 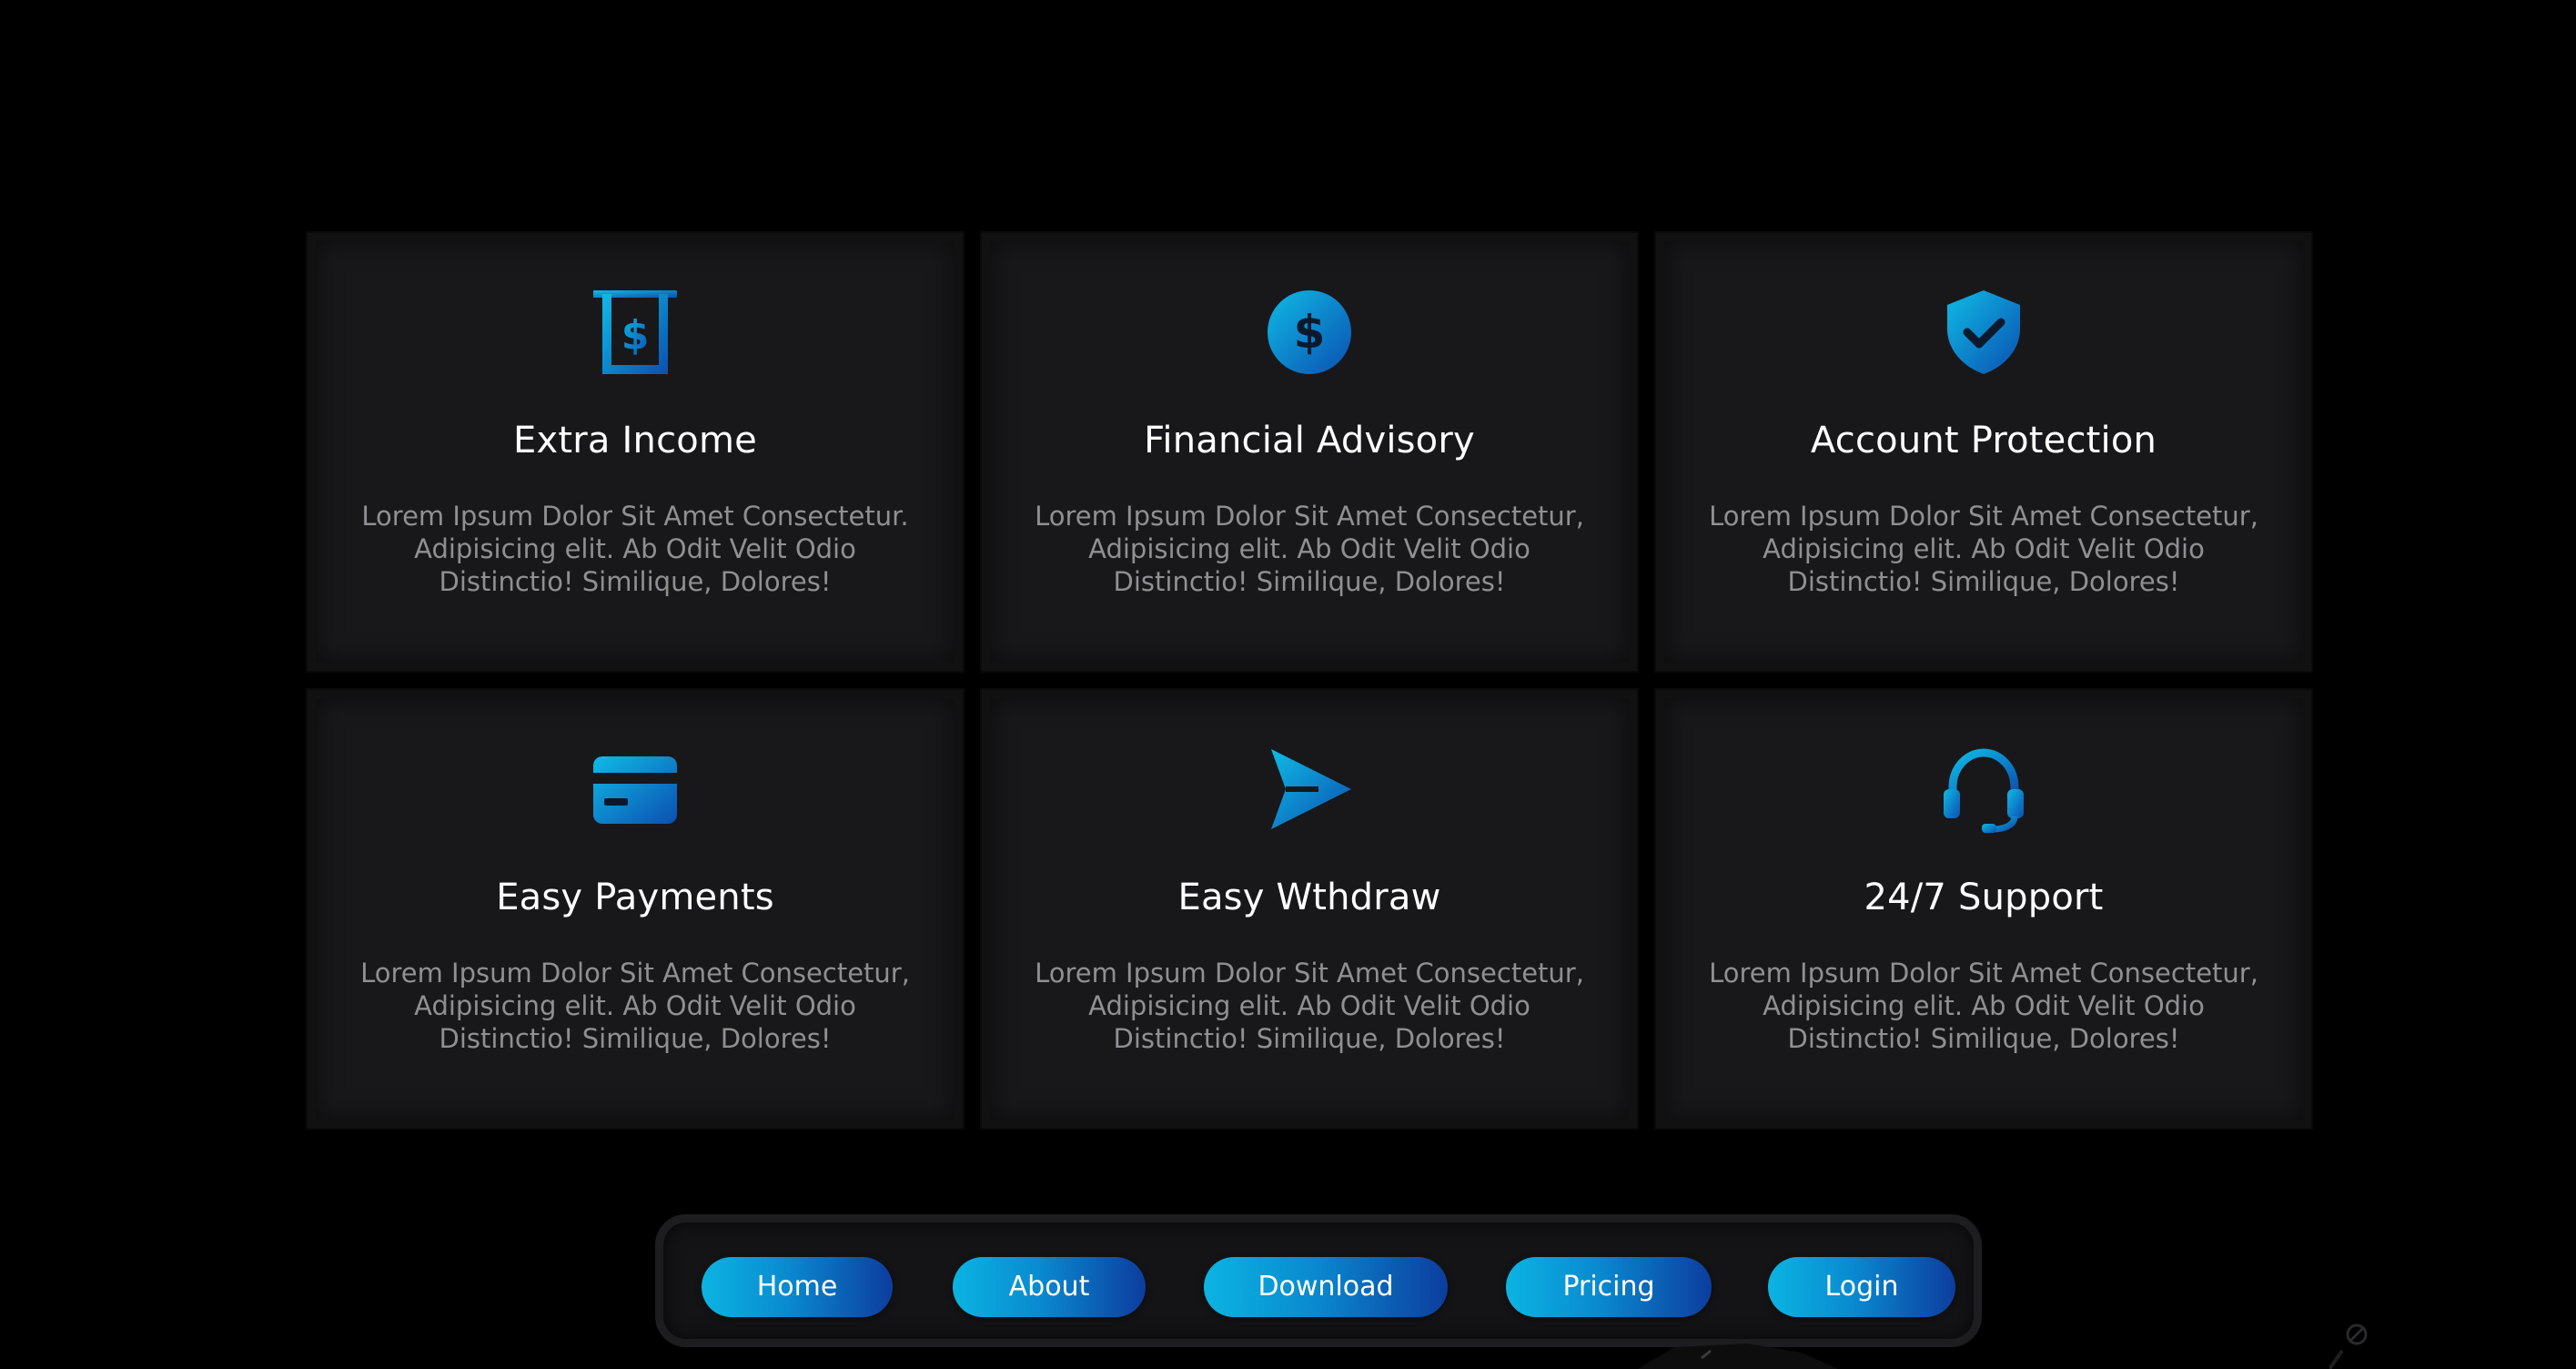 What do you see at coordinates (635, 897) in the screenshot?
I see `card-title: Easy Payments` at bounding box center [635, 897].